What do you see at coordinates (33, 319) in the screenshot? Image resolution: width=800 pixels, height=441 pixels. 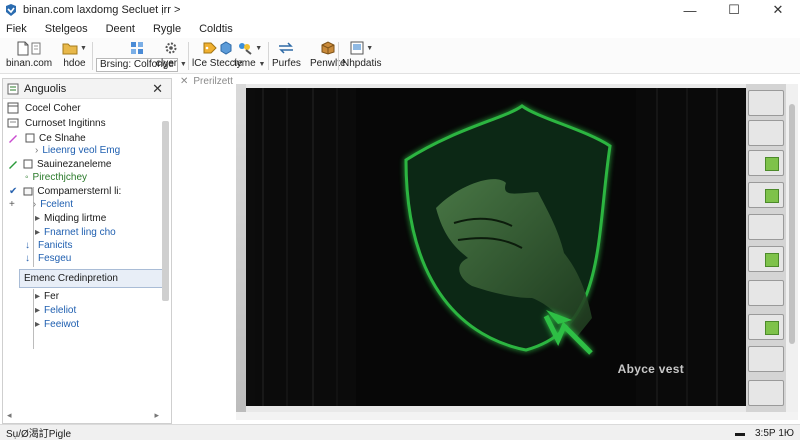 I see `tree-guide-line` at bounding box center [33, 319].